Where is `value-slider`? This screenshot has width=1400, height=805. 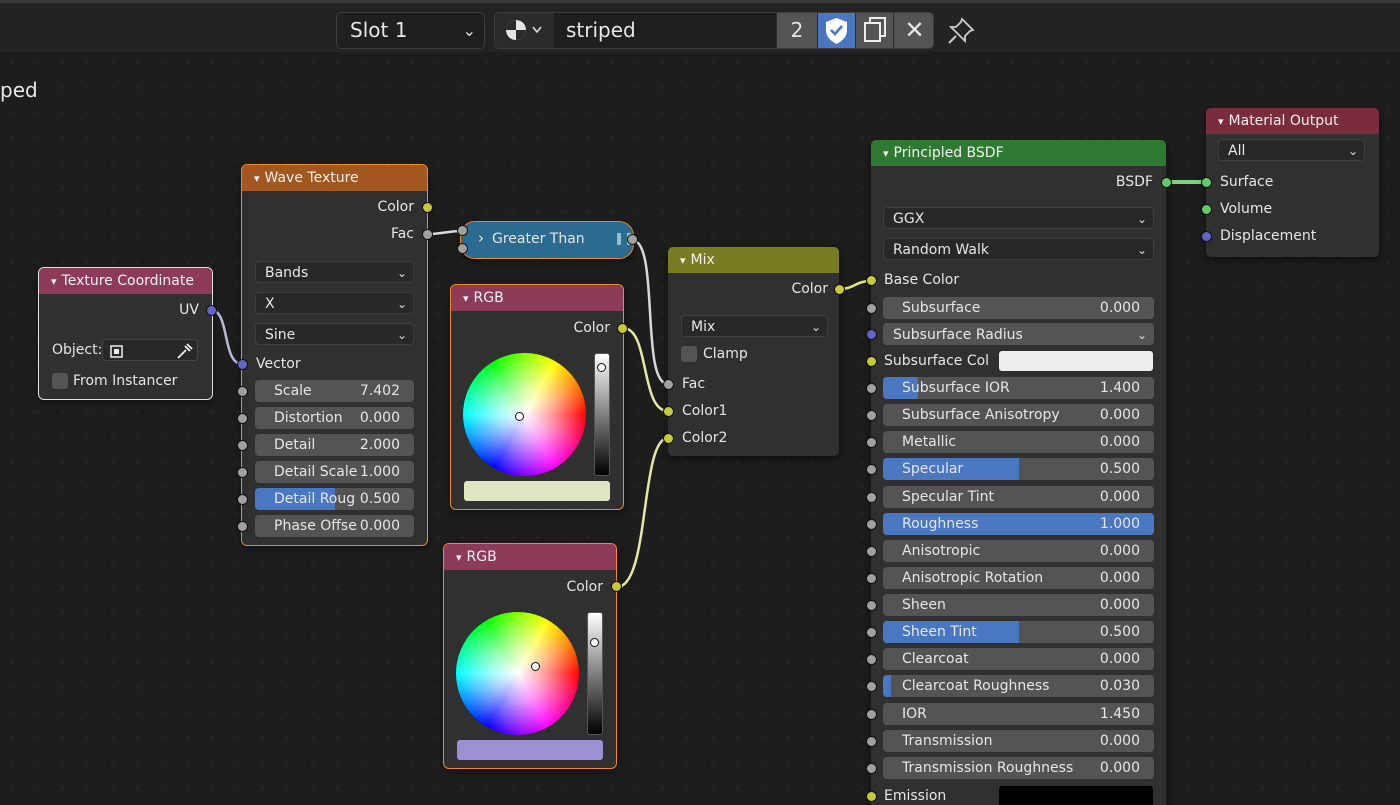
value-slider is located at coordinates (595, 673).